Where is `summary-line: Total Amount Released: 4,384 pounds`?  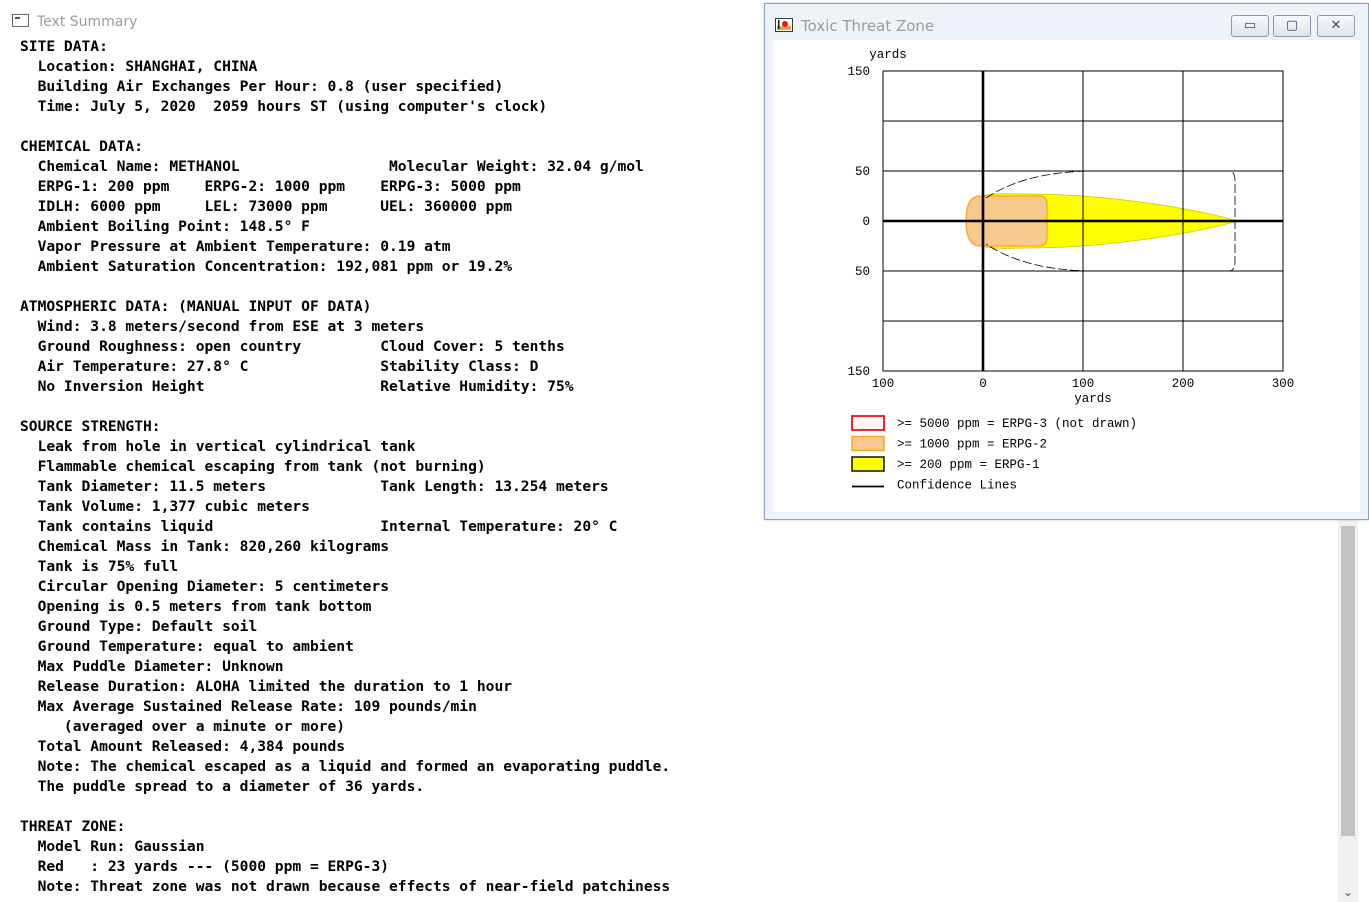
summary-line: Total Amount Released: 4,384 pounds is located at coordinates (183, 746).